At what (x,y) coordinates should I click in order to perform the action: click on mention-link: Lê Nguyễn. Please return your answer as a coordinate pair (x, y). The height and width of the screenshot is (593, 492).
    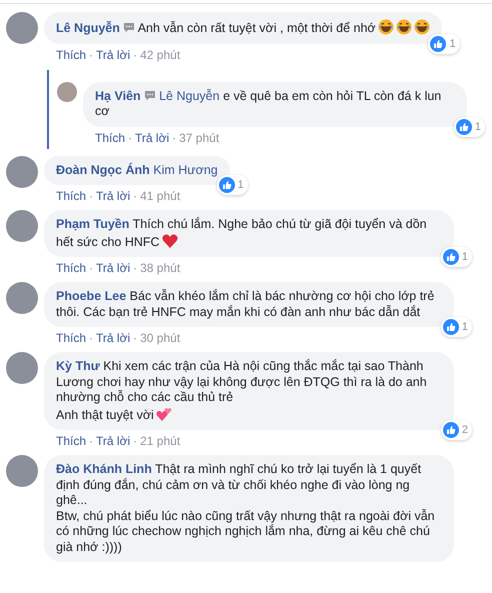
    Looking at the image, I should click on (189, 95).